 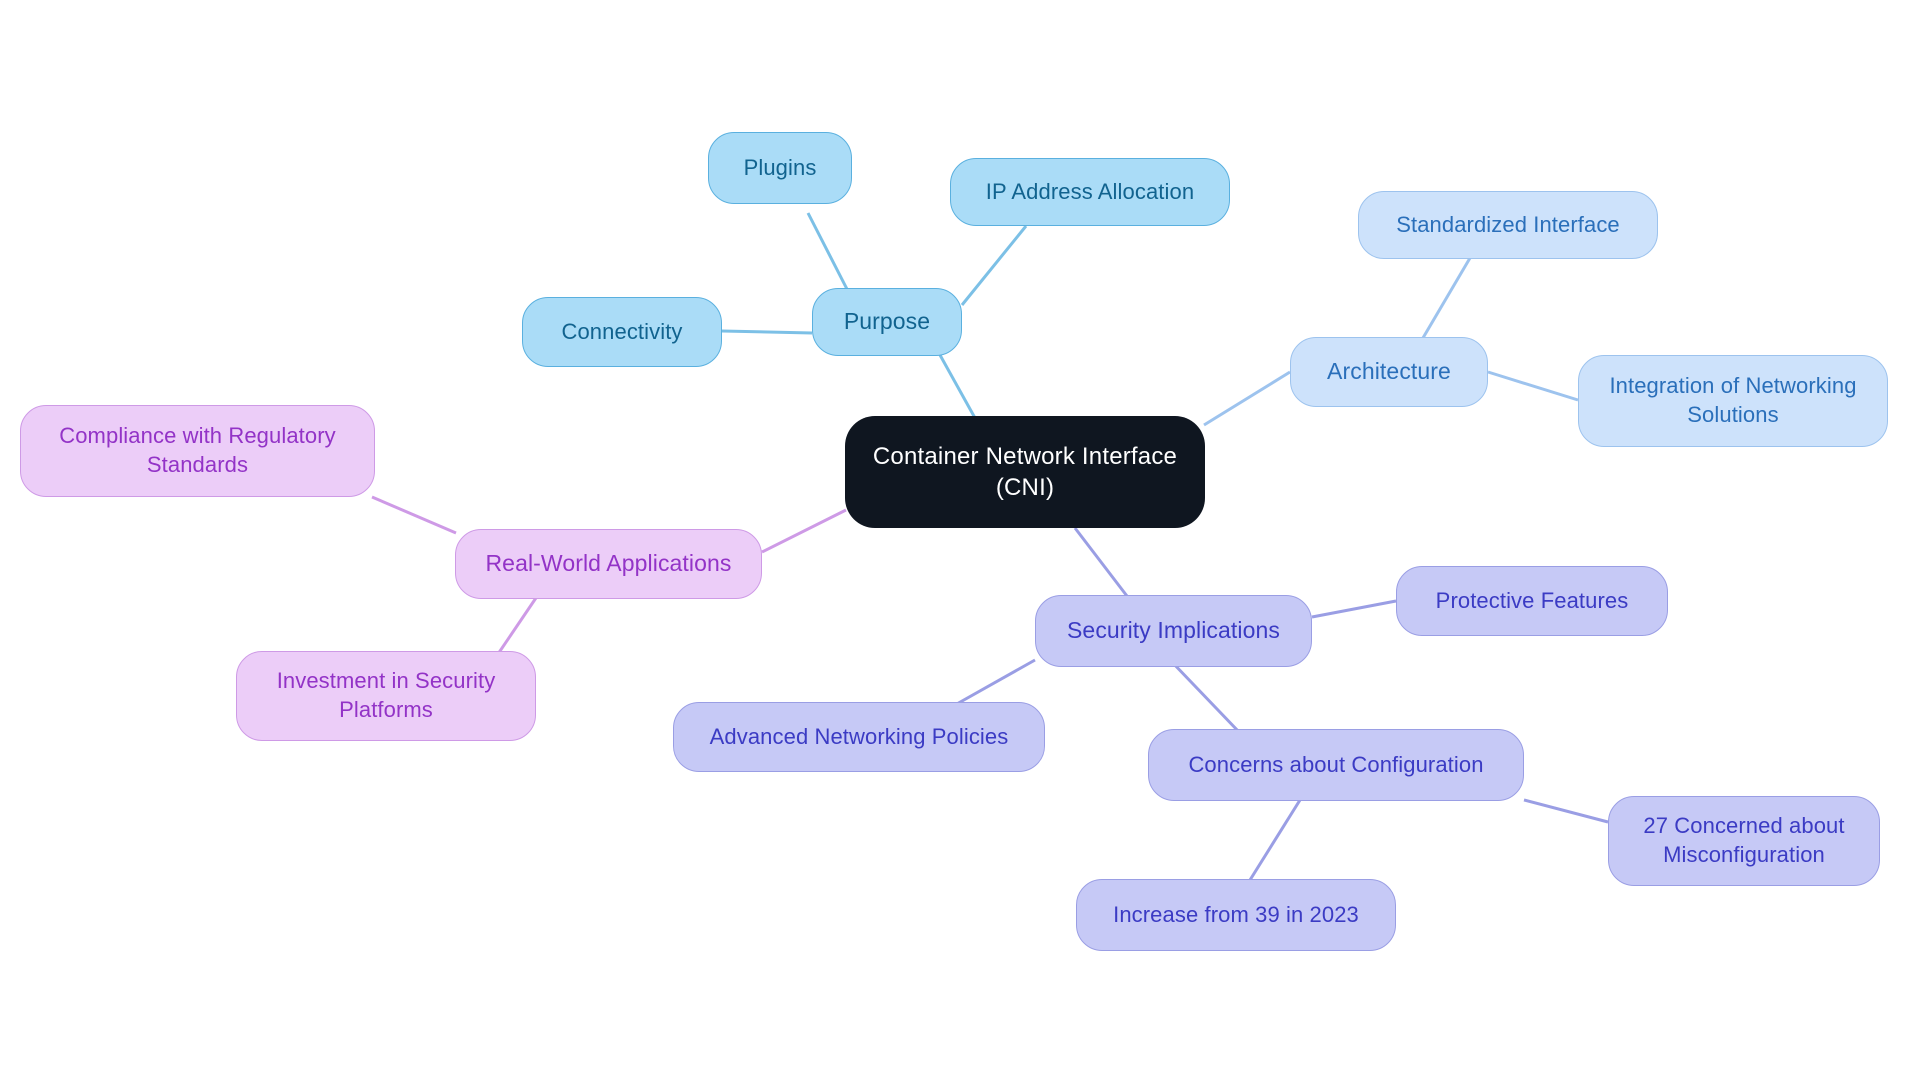 What do you see at coordinates (1445, 300) in the screenshot?
I see `edge-architecture-standardized-interface` at bounding box center [1445, 300].